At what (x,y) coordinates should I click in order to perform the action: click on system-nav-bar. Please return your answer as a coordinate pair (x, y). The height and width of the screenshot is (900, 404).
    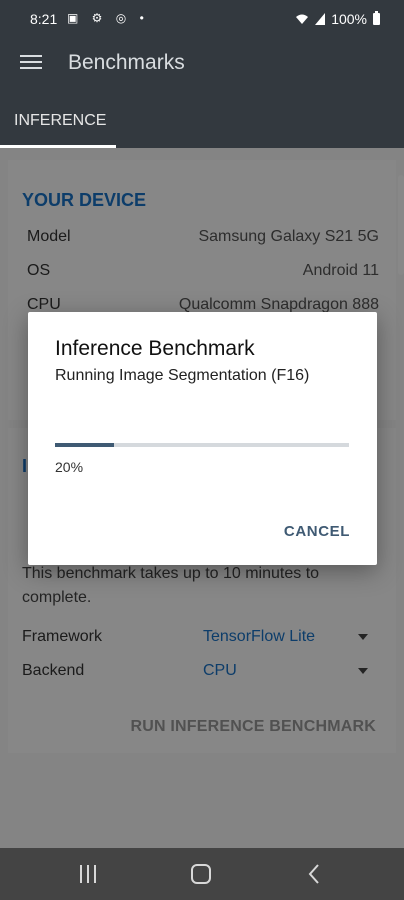
    Looking at the image, I should click on (202, 874).